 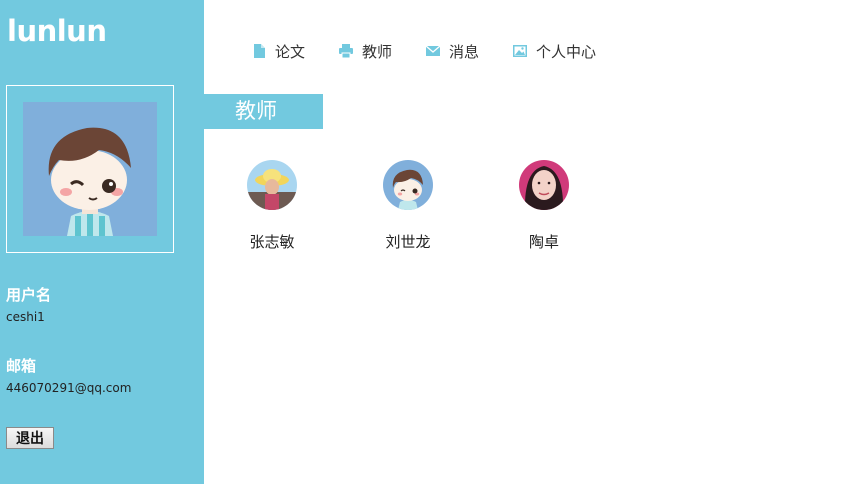 What do you see at coordinates (30, 438) in the screenshot?
I see `logout-button: 退出` at bounding box center [30, 438].